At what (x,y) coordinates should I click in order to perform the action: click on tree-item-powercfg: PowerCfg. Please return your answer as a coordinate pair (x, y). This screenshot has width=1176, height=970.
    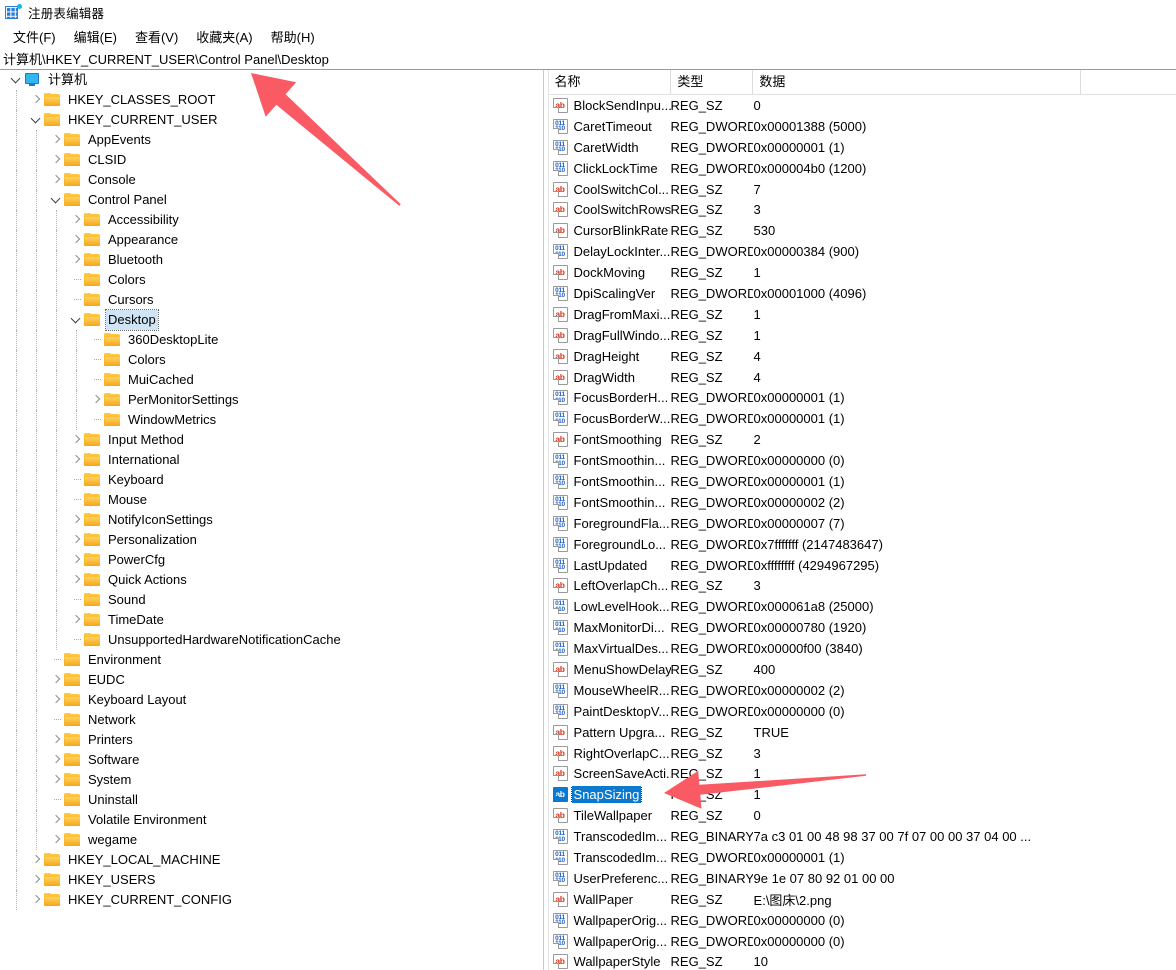
    Looking at the image, I should click on (271, 560).